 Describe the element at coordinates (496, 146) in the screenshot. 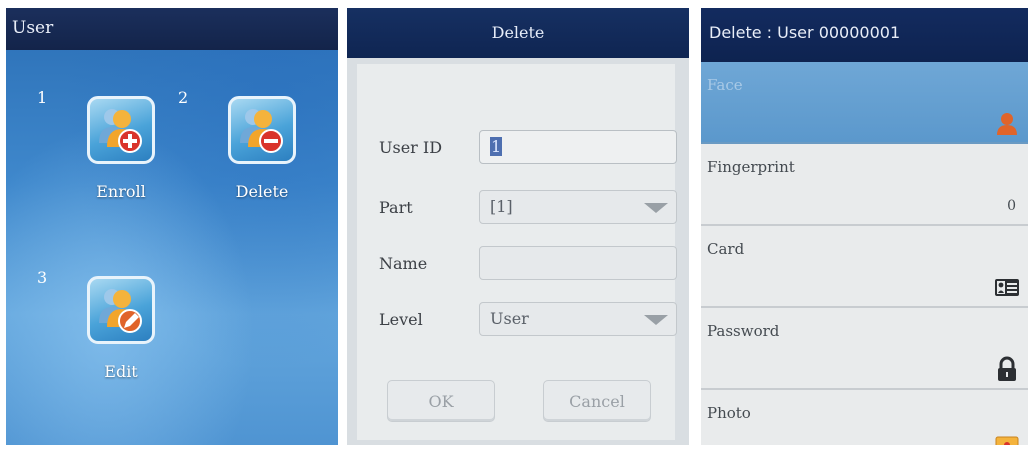

I see `user-id-value: 1` at that location.